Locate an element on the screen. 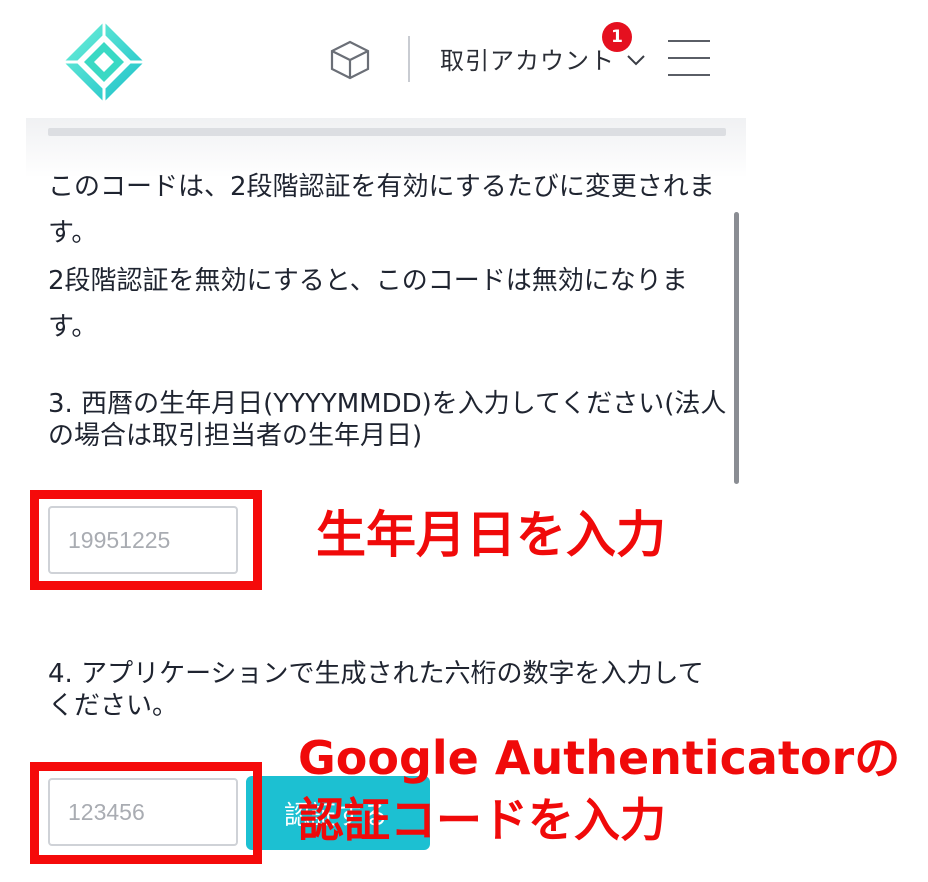 The image size is (928, 882). notification-badge: 1 is located at coordinates (617, 37).